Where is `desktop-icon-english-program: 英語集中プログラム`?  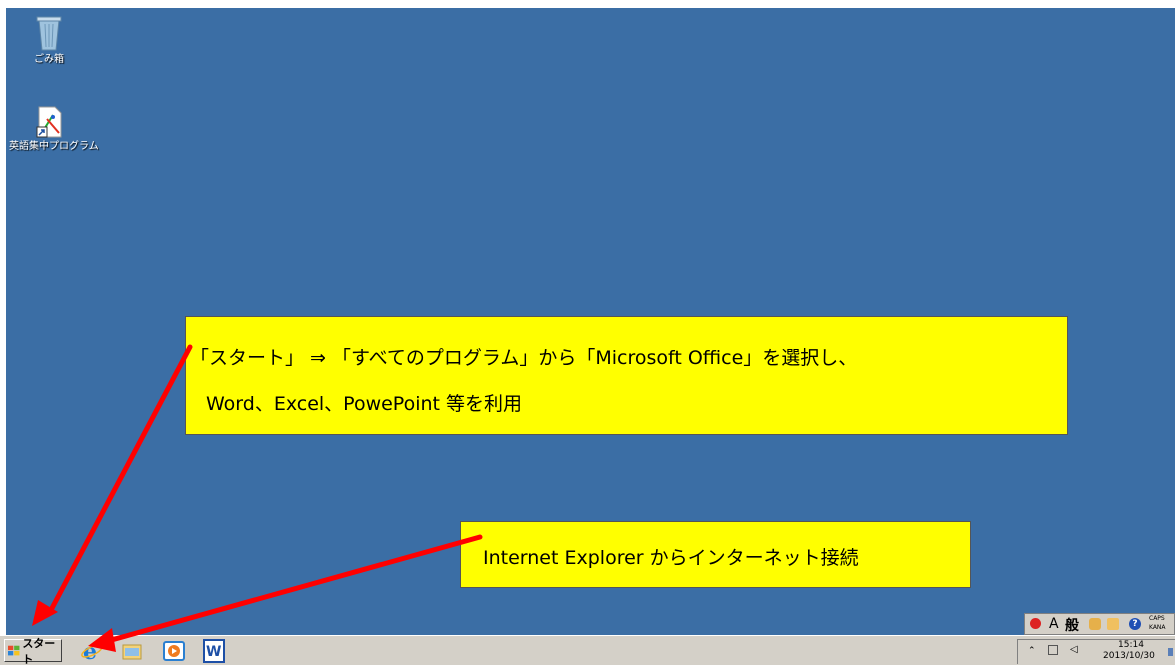 desktop-icon-english-program: 英語集中プログラム is located at coordinates (54, 129).